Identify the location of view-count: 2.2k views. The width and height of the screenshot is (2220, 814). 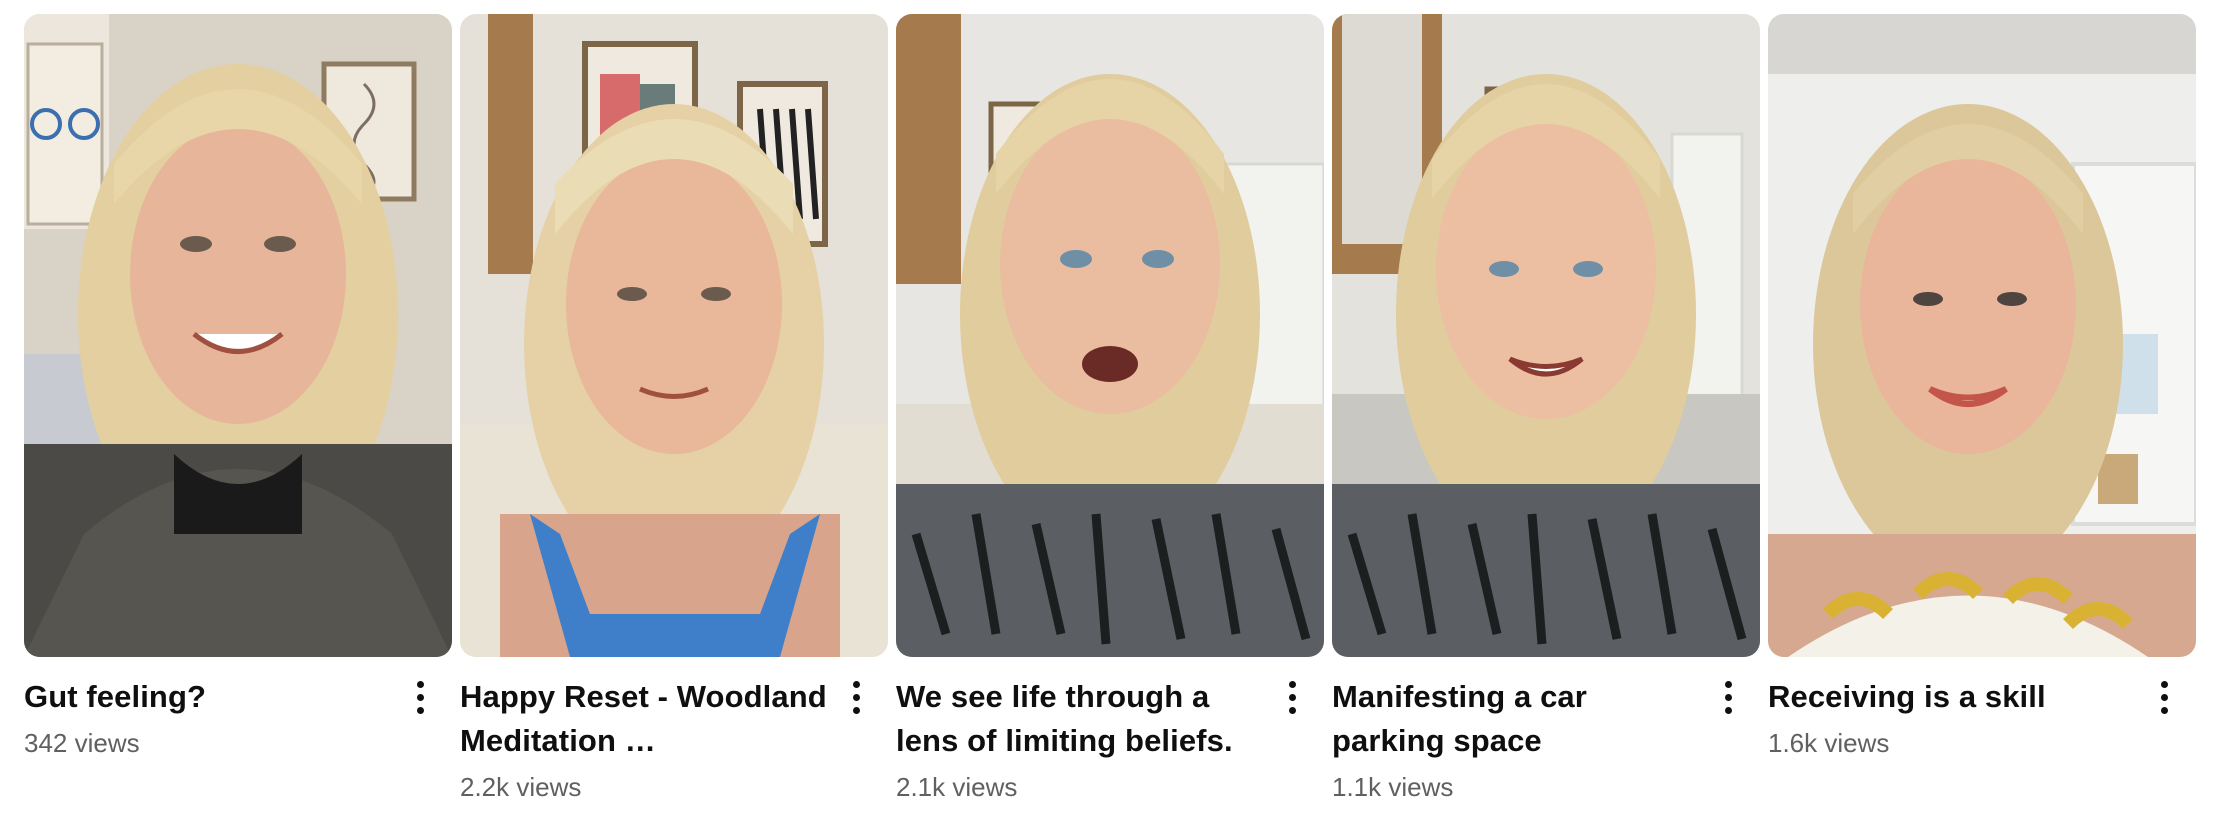
(521, 787).